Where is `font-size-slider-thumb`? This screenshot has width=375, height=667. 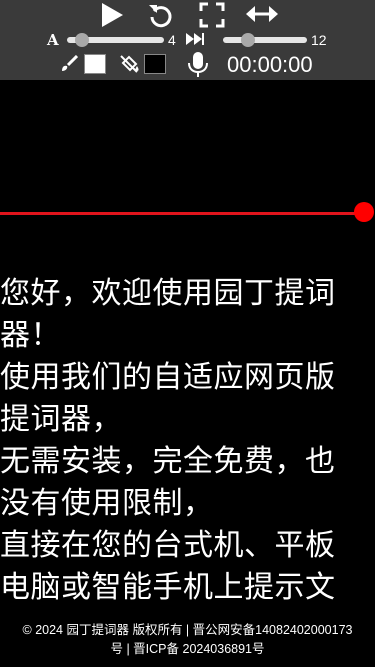
font-size-slider-thumb is located at coordinates (82, 40).